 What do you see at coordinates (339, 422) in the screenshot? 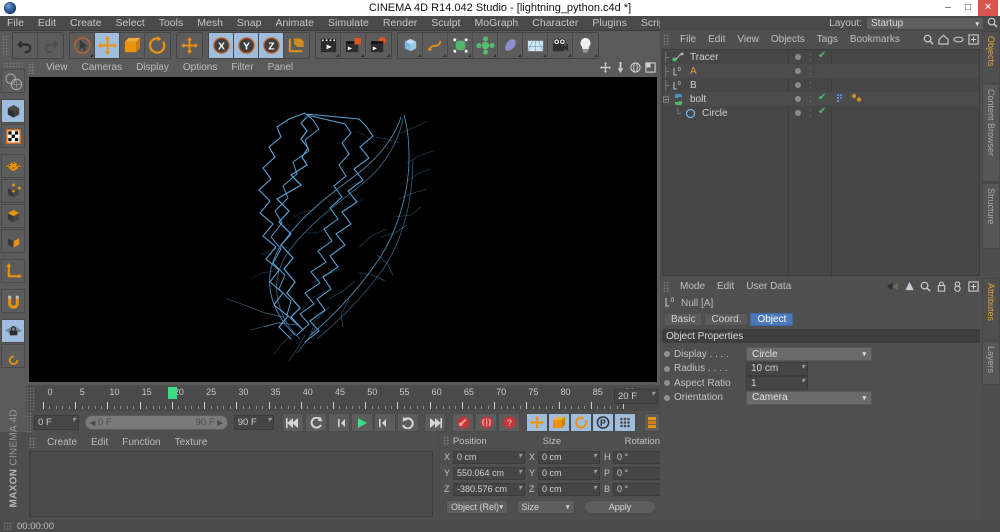
I see `previous-key-button` at bounding box center [339, 422].